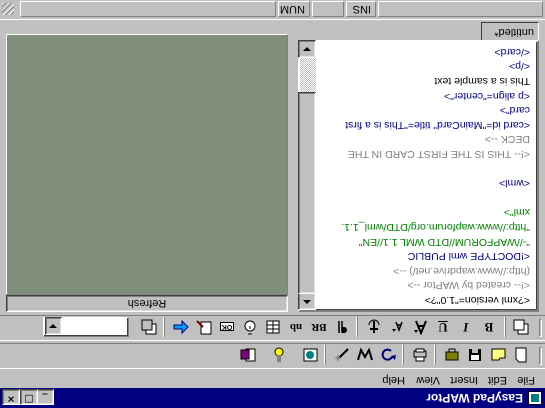  What do you see at coordinates (516, 212) in the screenshot?
I see `code-line: xml">` at bounding box center [516, 212].